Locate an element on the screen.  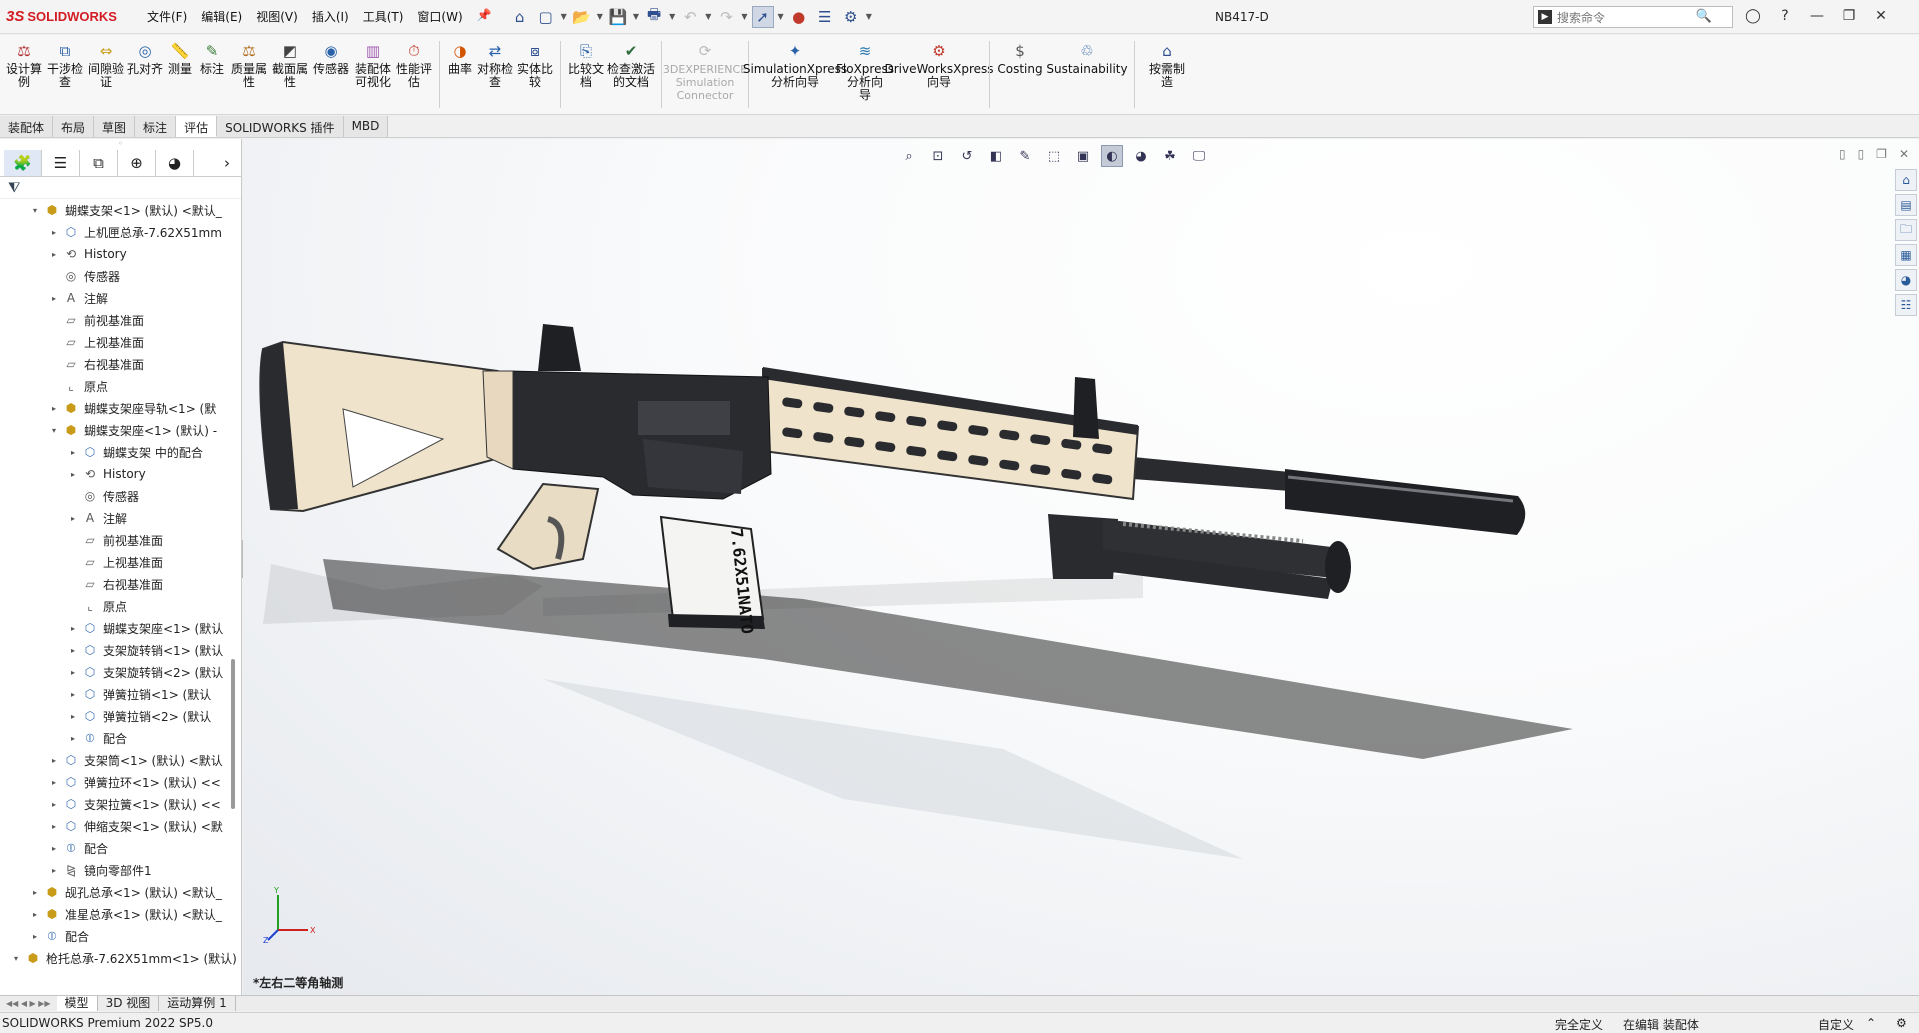
tree-item: ▸ ⬡ 支架筒<1> (默认) <默认 is located at coordinates (120, 760).